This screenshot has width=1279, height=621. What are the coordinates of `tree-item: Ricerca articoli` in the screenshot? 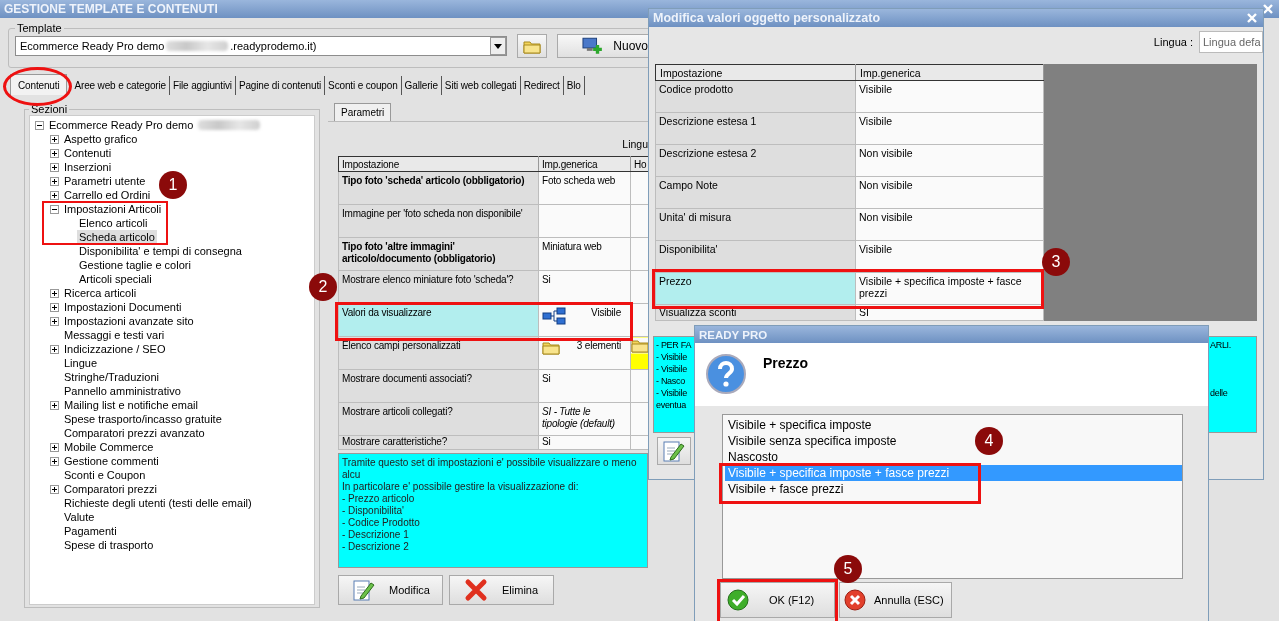 It's located at (100, 293).